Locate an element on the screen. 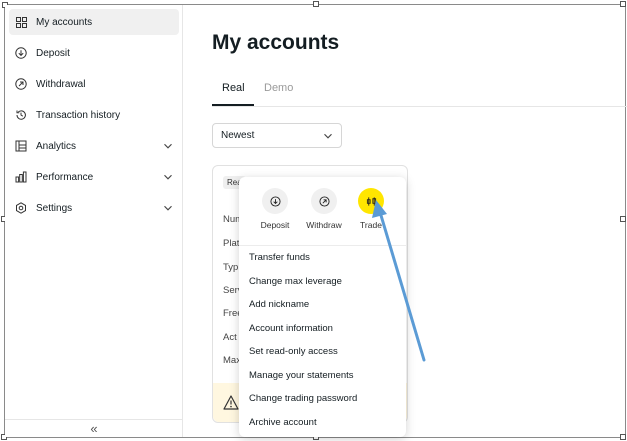  menu-item-change-trading-password: Change trading password is located at coordinates (303, 398).